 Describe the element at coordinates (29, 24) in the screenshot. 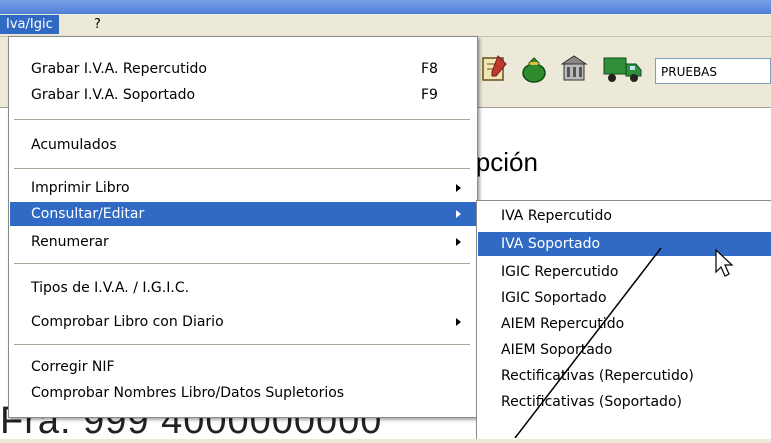

I see `menu-iva-igic: Iva/Igic` at that location.